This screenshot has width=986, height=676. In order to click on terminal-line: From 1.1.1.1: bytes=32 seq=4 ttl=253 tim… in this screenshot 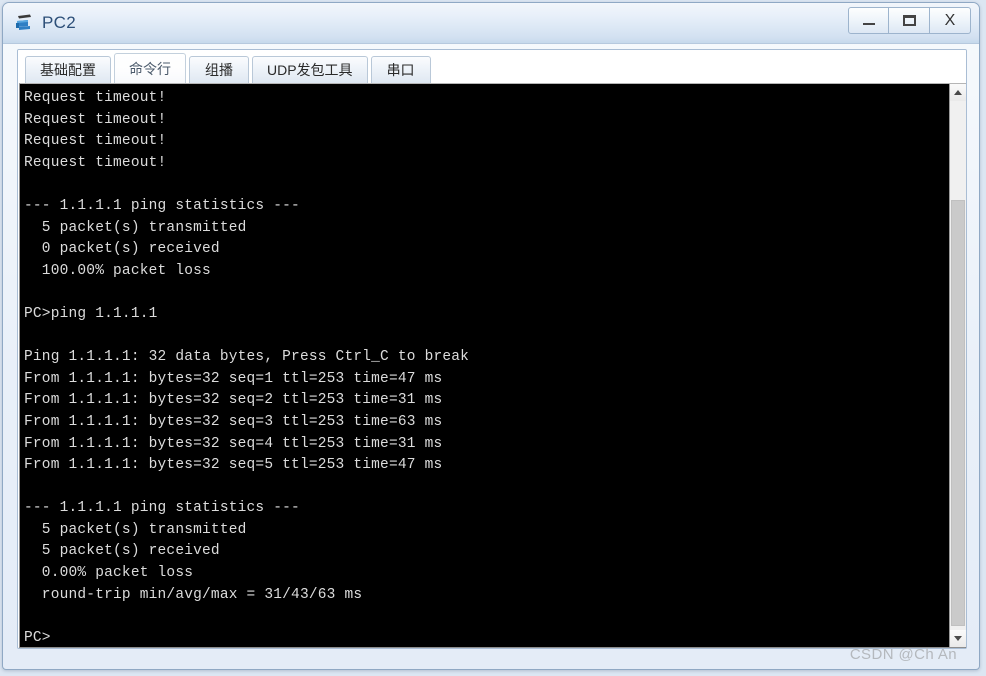, I will do `click(233, 443)`.